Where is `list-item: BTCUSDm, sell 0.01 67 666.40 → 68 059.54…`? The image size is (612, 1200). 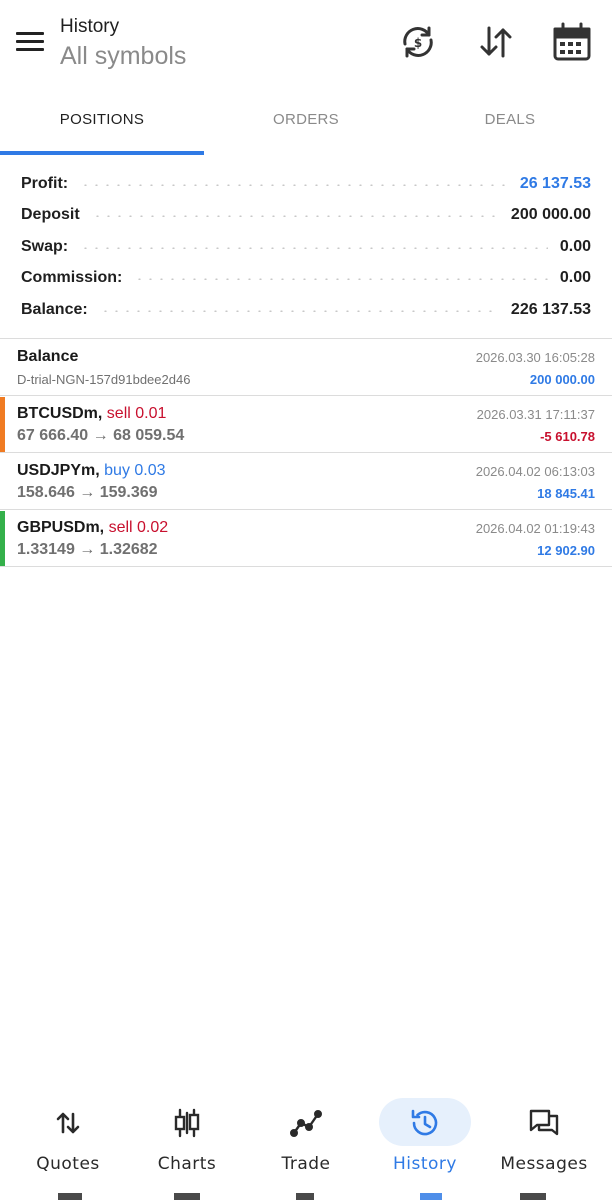
list-item: BTCUSDm, sell 0.01 67 666.40 → 68 059.54… is located at coordinates (306, 424).